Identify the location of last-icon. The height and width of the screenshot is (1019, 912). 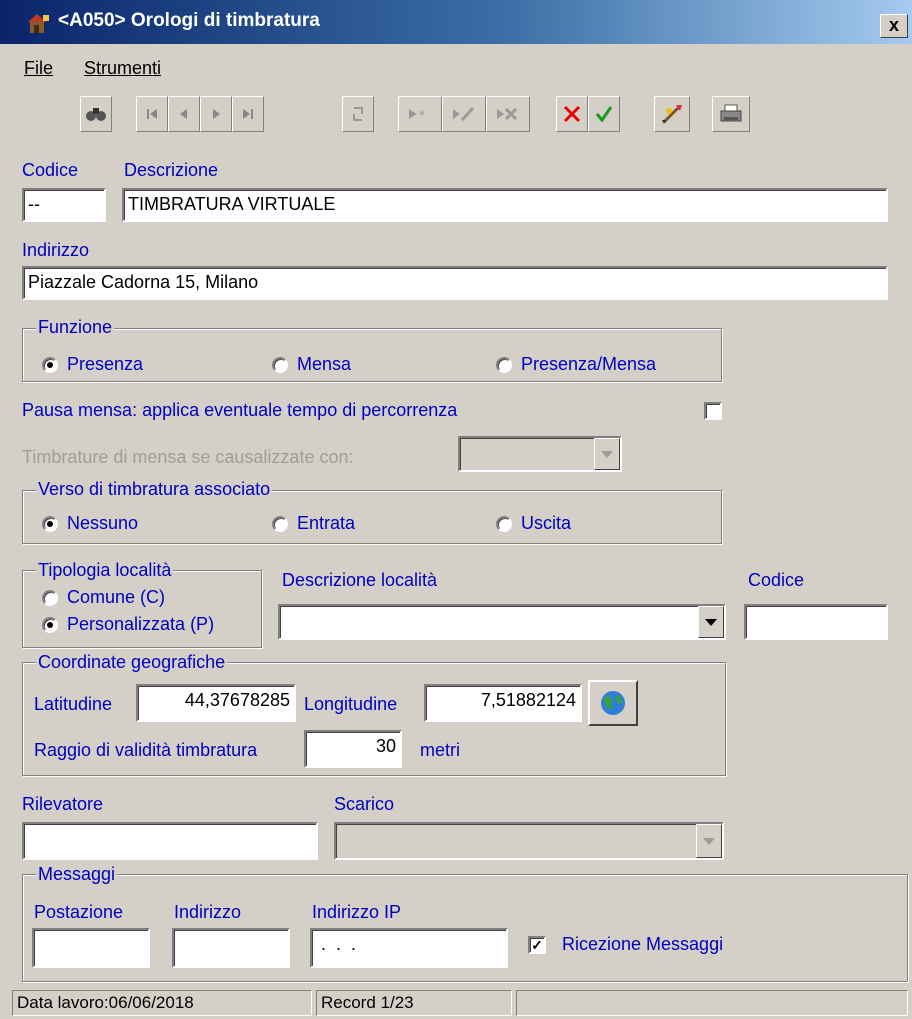
(248, 114).